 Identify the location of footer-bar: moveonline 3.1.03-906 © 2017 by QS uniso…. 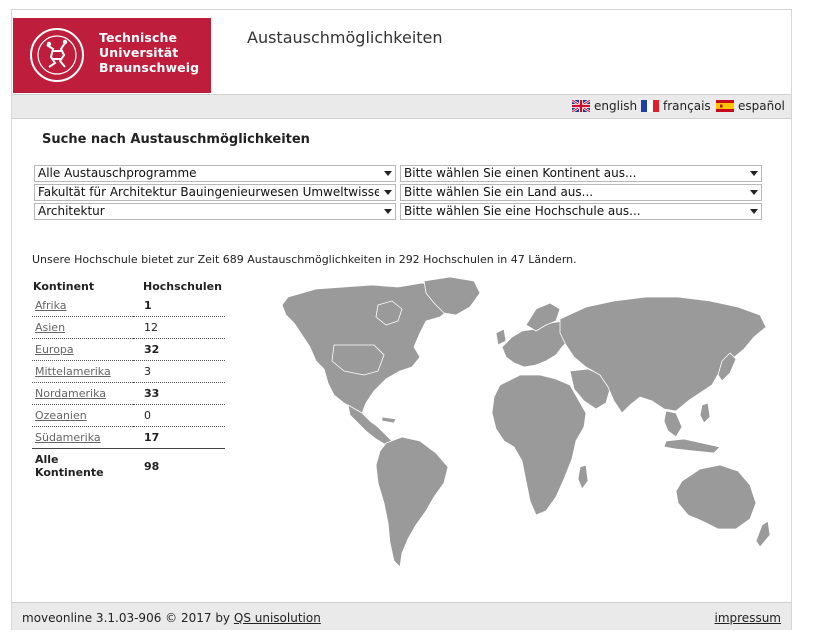
(401, 616).